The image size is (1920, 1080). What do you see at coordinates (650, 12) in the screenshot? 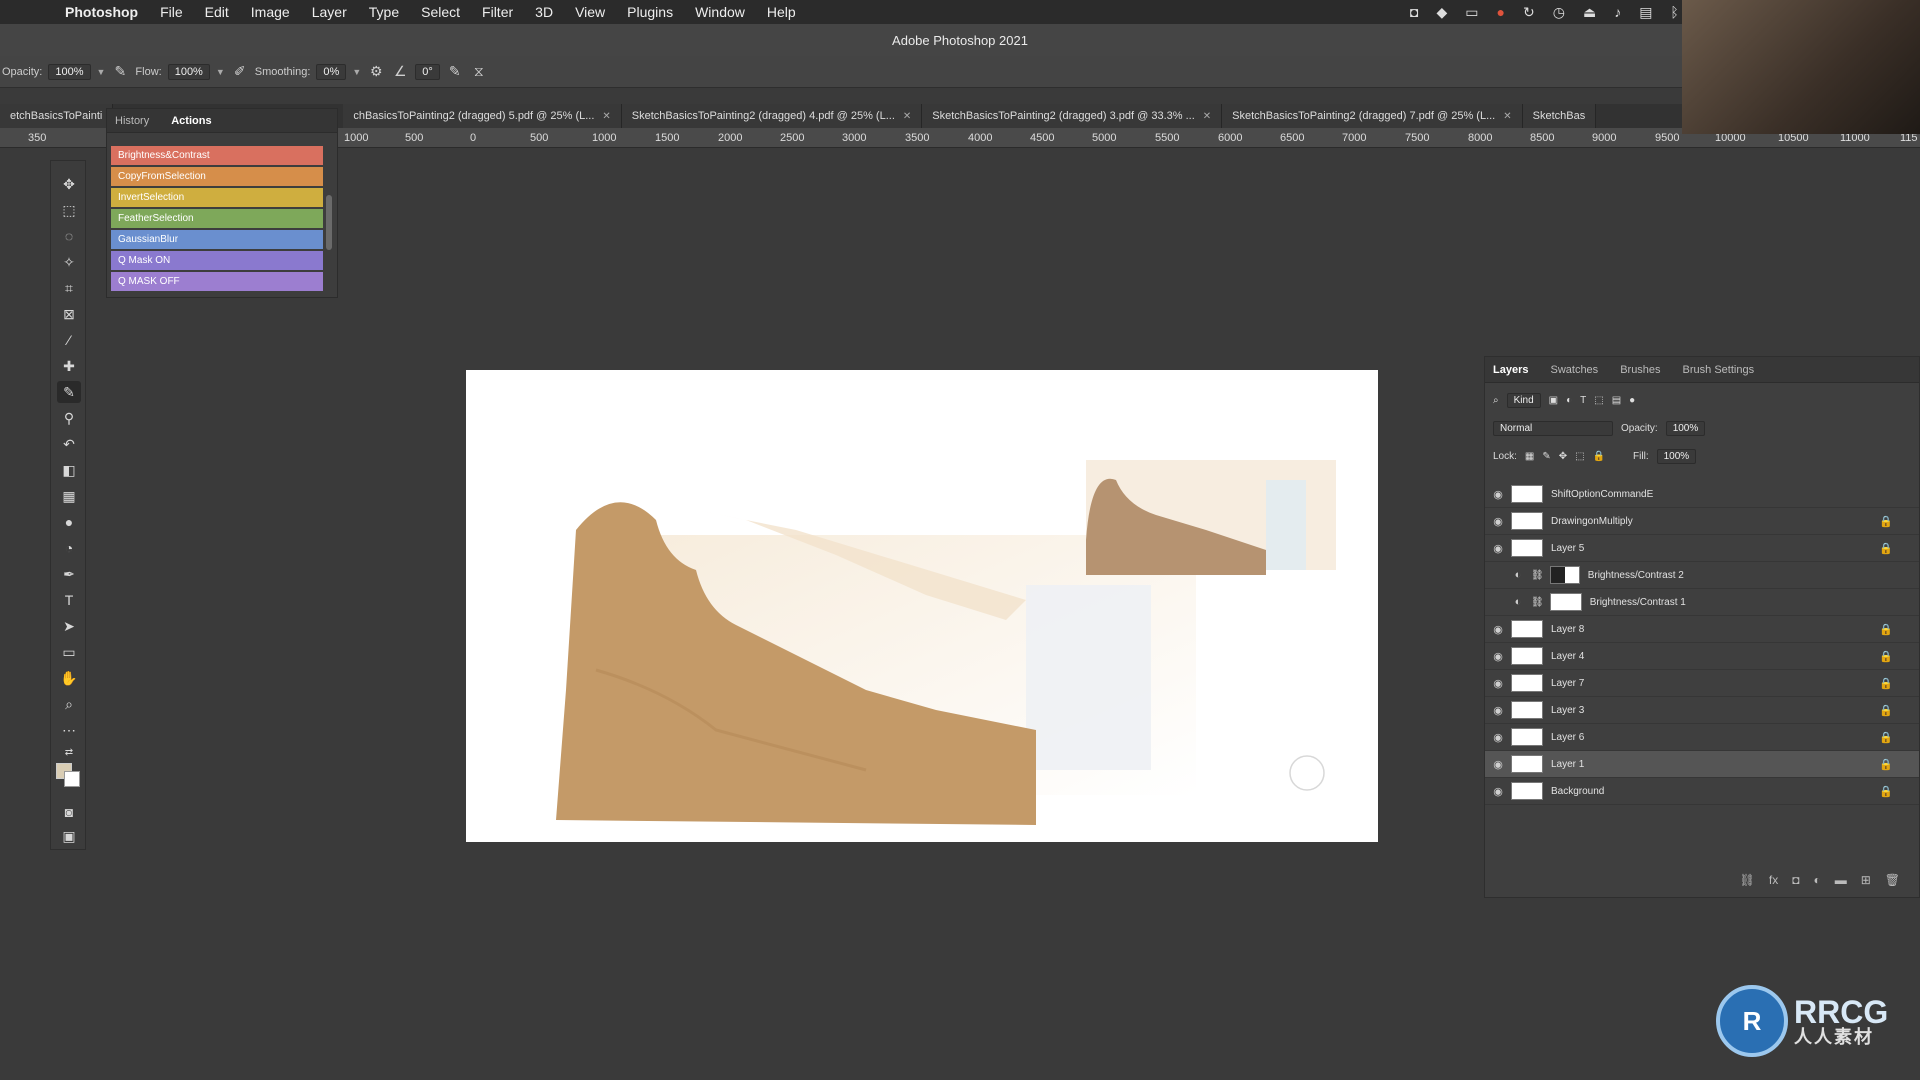
I see `menu-plugins: Plugins` at bounding box center [650, 12].